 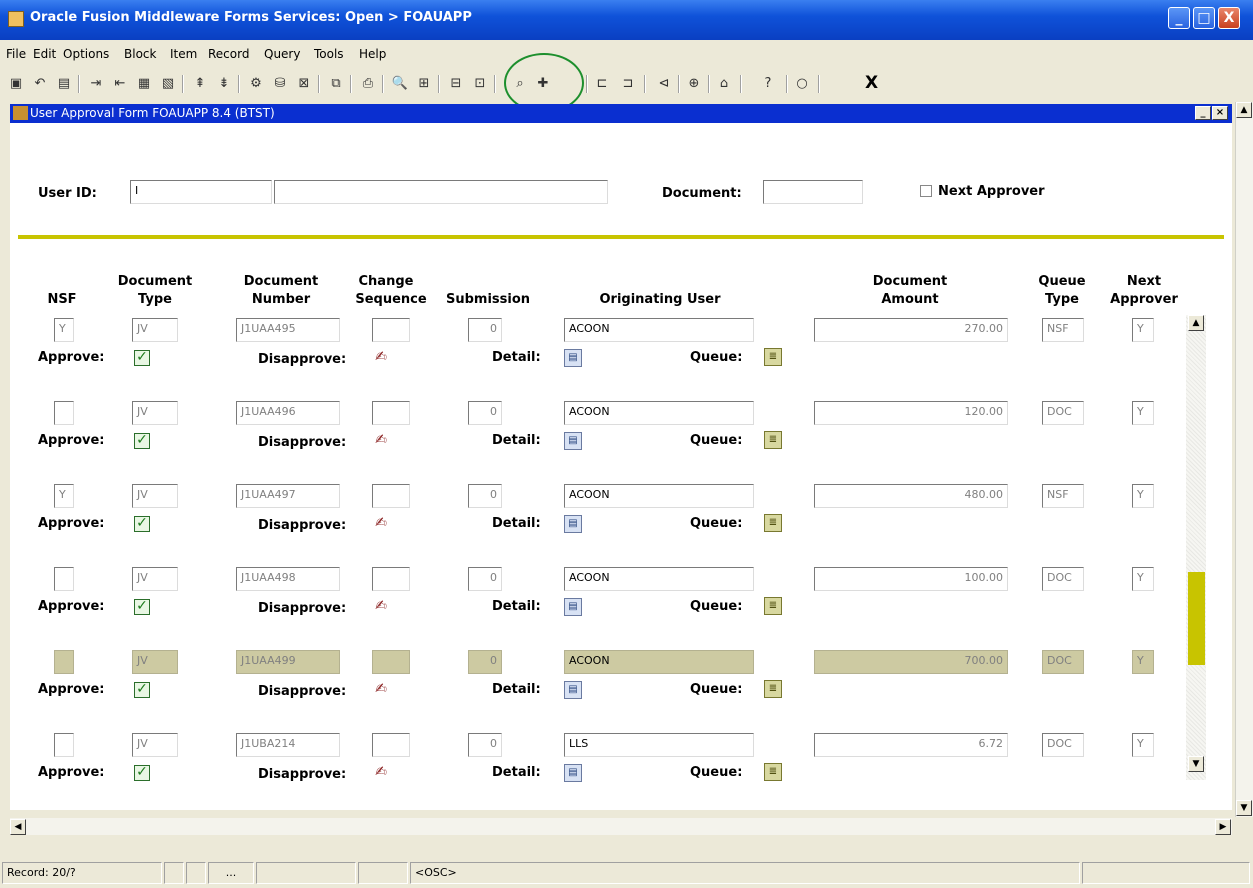 I want to click on minimize-button: _, so click(x=1179, y=18).